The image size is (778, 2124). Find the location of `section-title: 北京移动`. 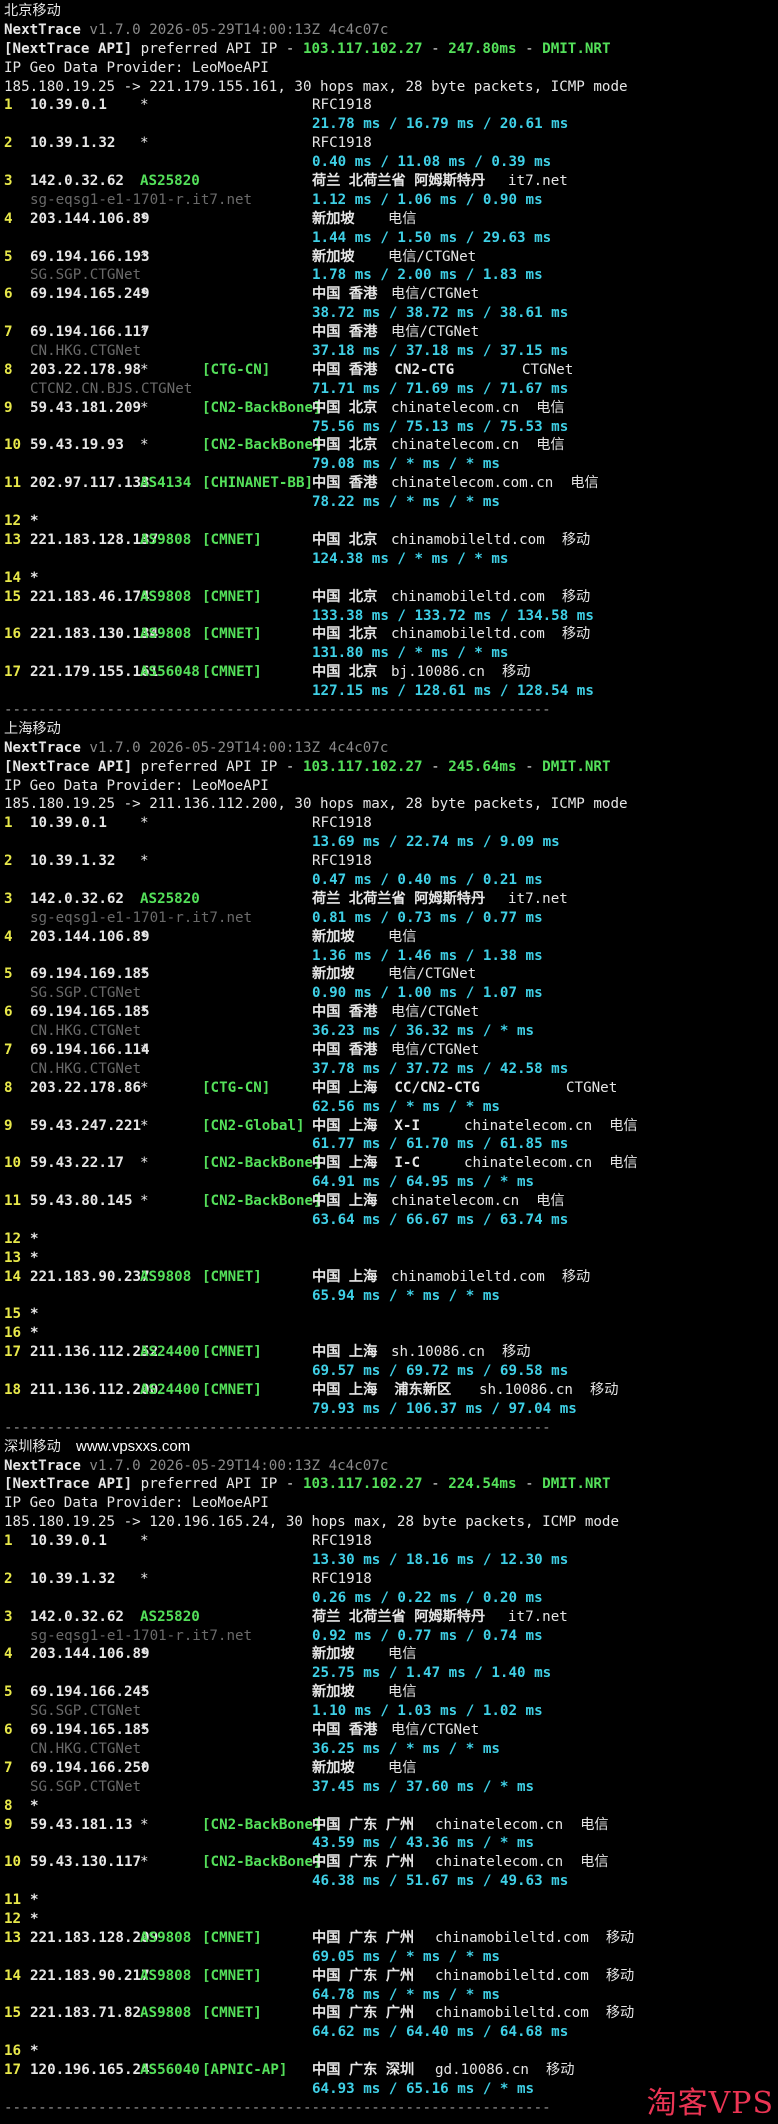

section-title: 北京移动 is located at coordinates (32, 11).